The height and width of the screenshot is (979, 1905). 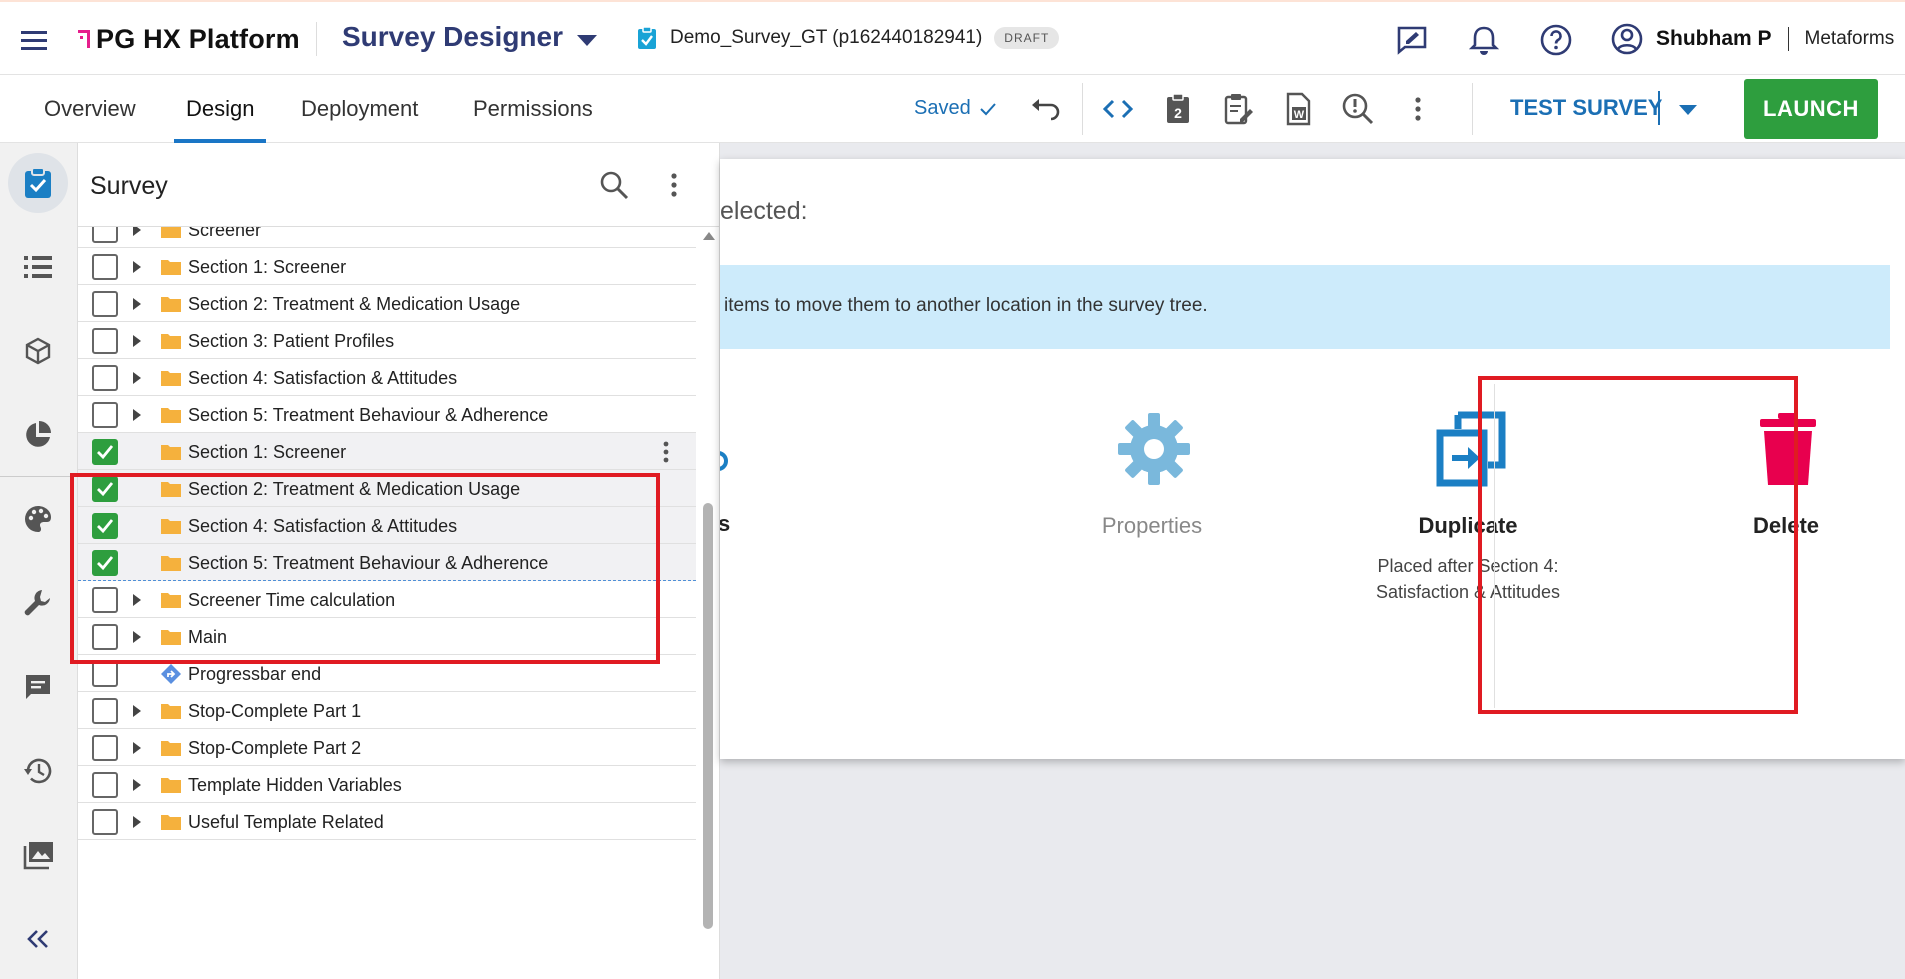 I want to click on duplicate-icon, so click(x=1471, y=449).